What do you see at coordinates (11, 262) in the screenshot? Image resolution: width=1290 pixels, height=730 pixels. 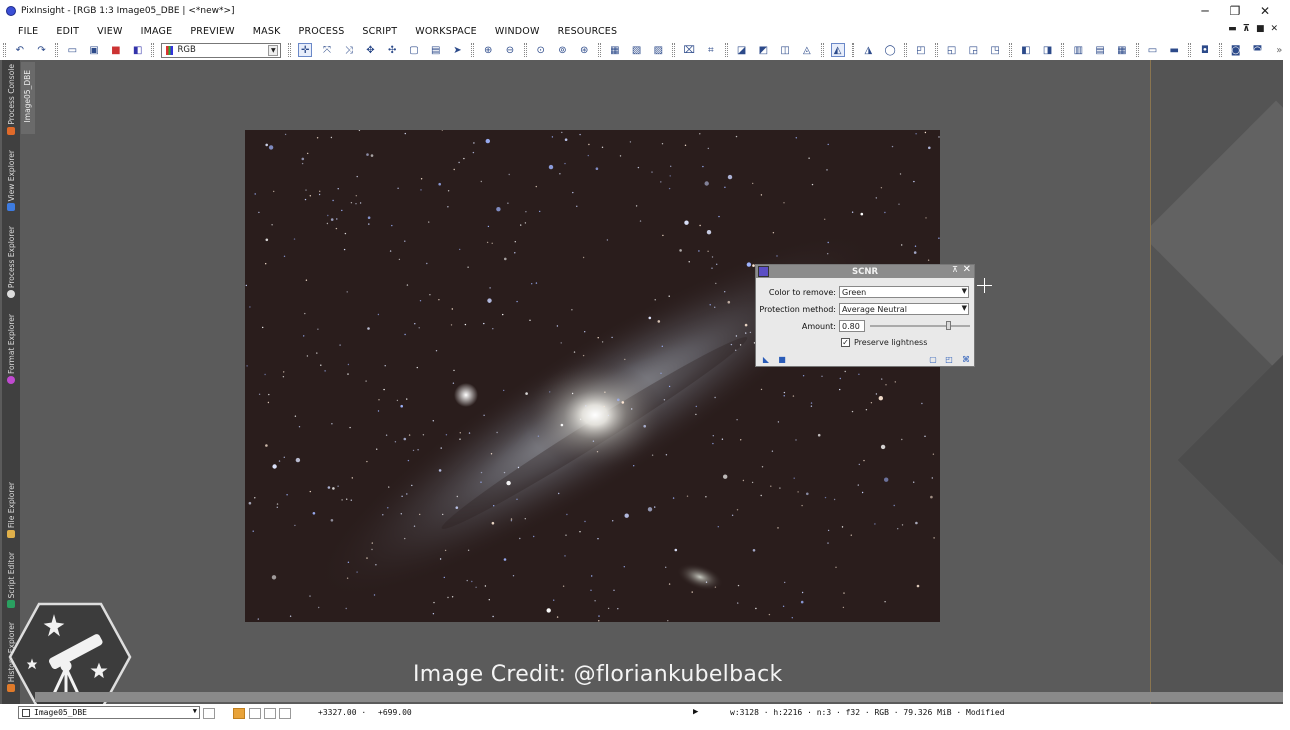 I see `process-explorer-tab: Process Explorer` at bounding box center [11, 262].